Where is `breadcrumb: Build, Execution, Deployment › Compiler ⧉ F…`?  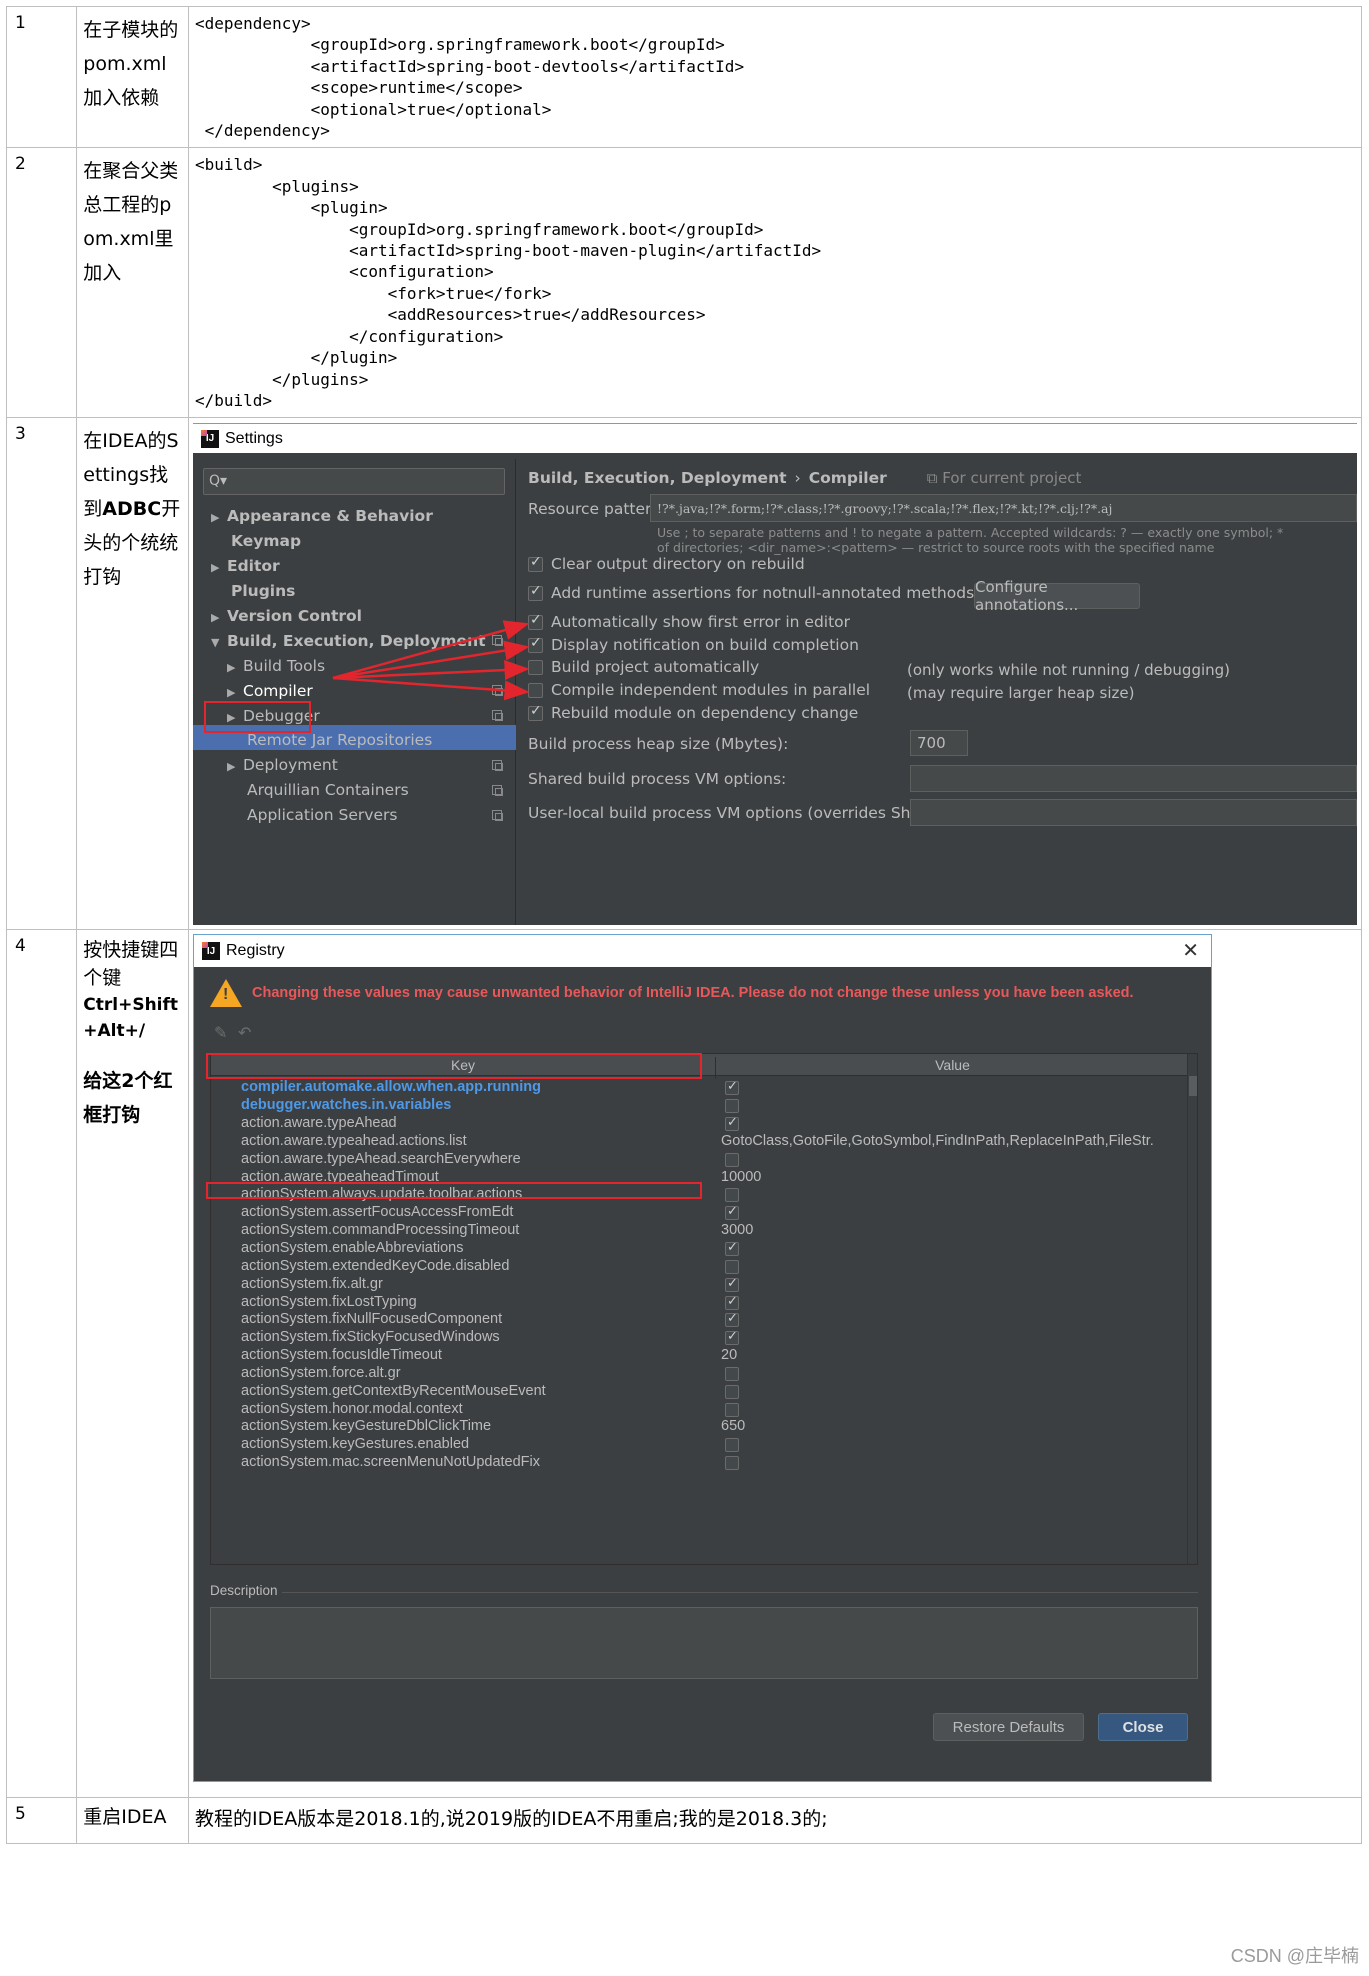 breadcrumb: Build, Execution, Deployment › Compiler ⧉ F… is located at coordinates (804, 478).